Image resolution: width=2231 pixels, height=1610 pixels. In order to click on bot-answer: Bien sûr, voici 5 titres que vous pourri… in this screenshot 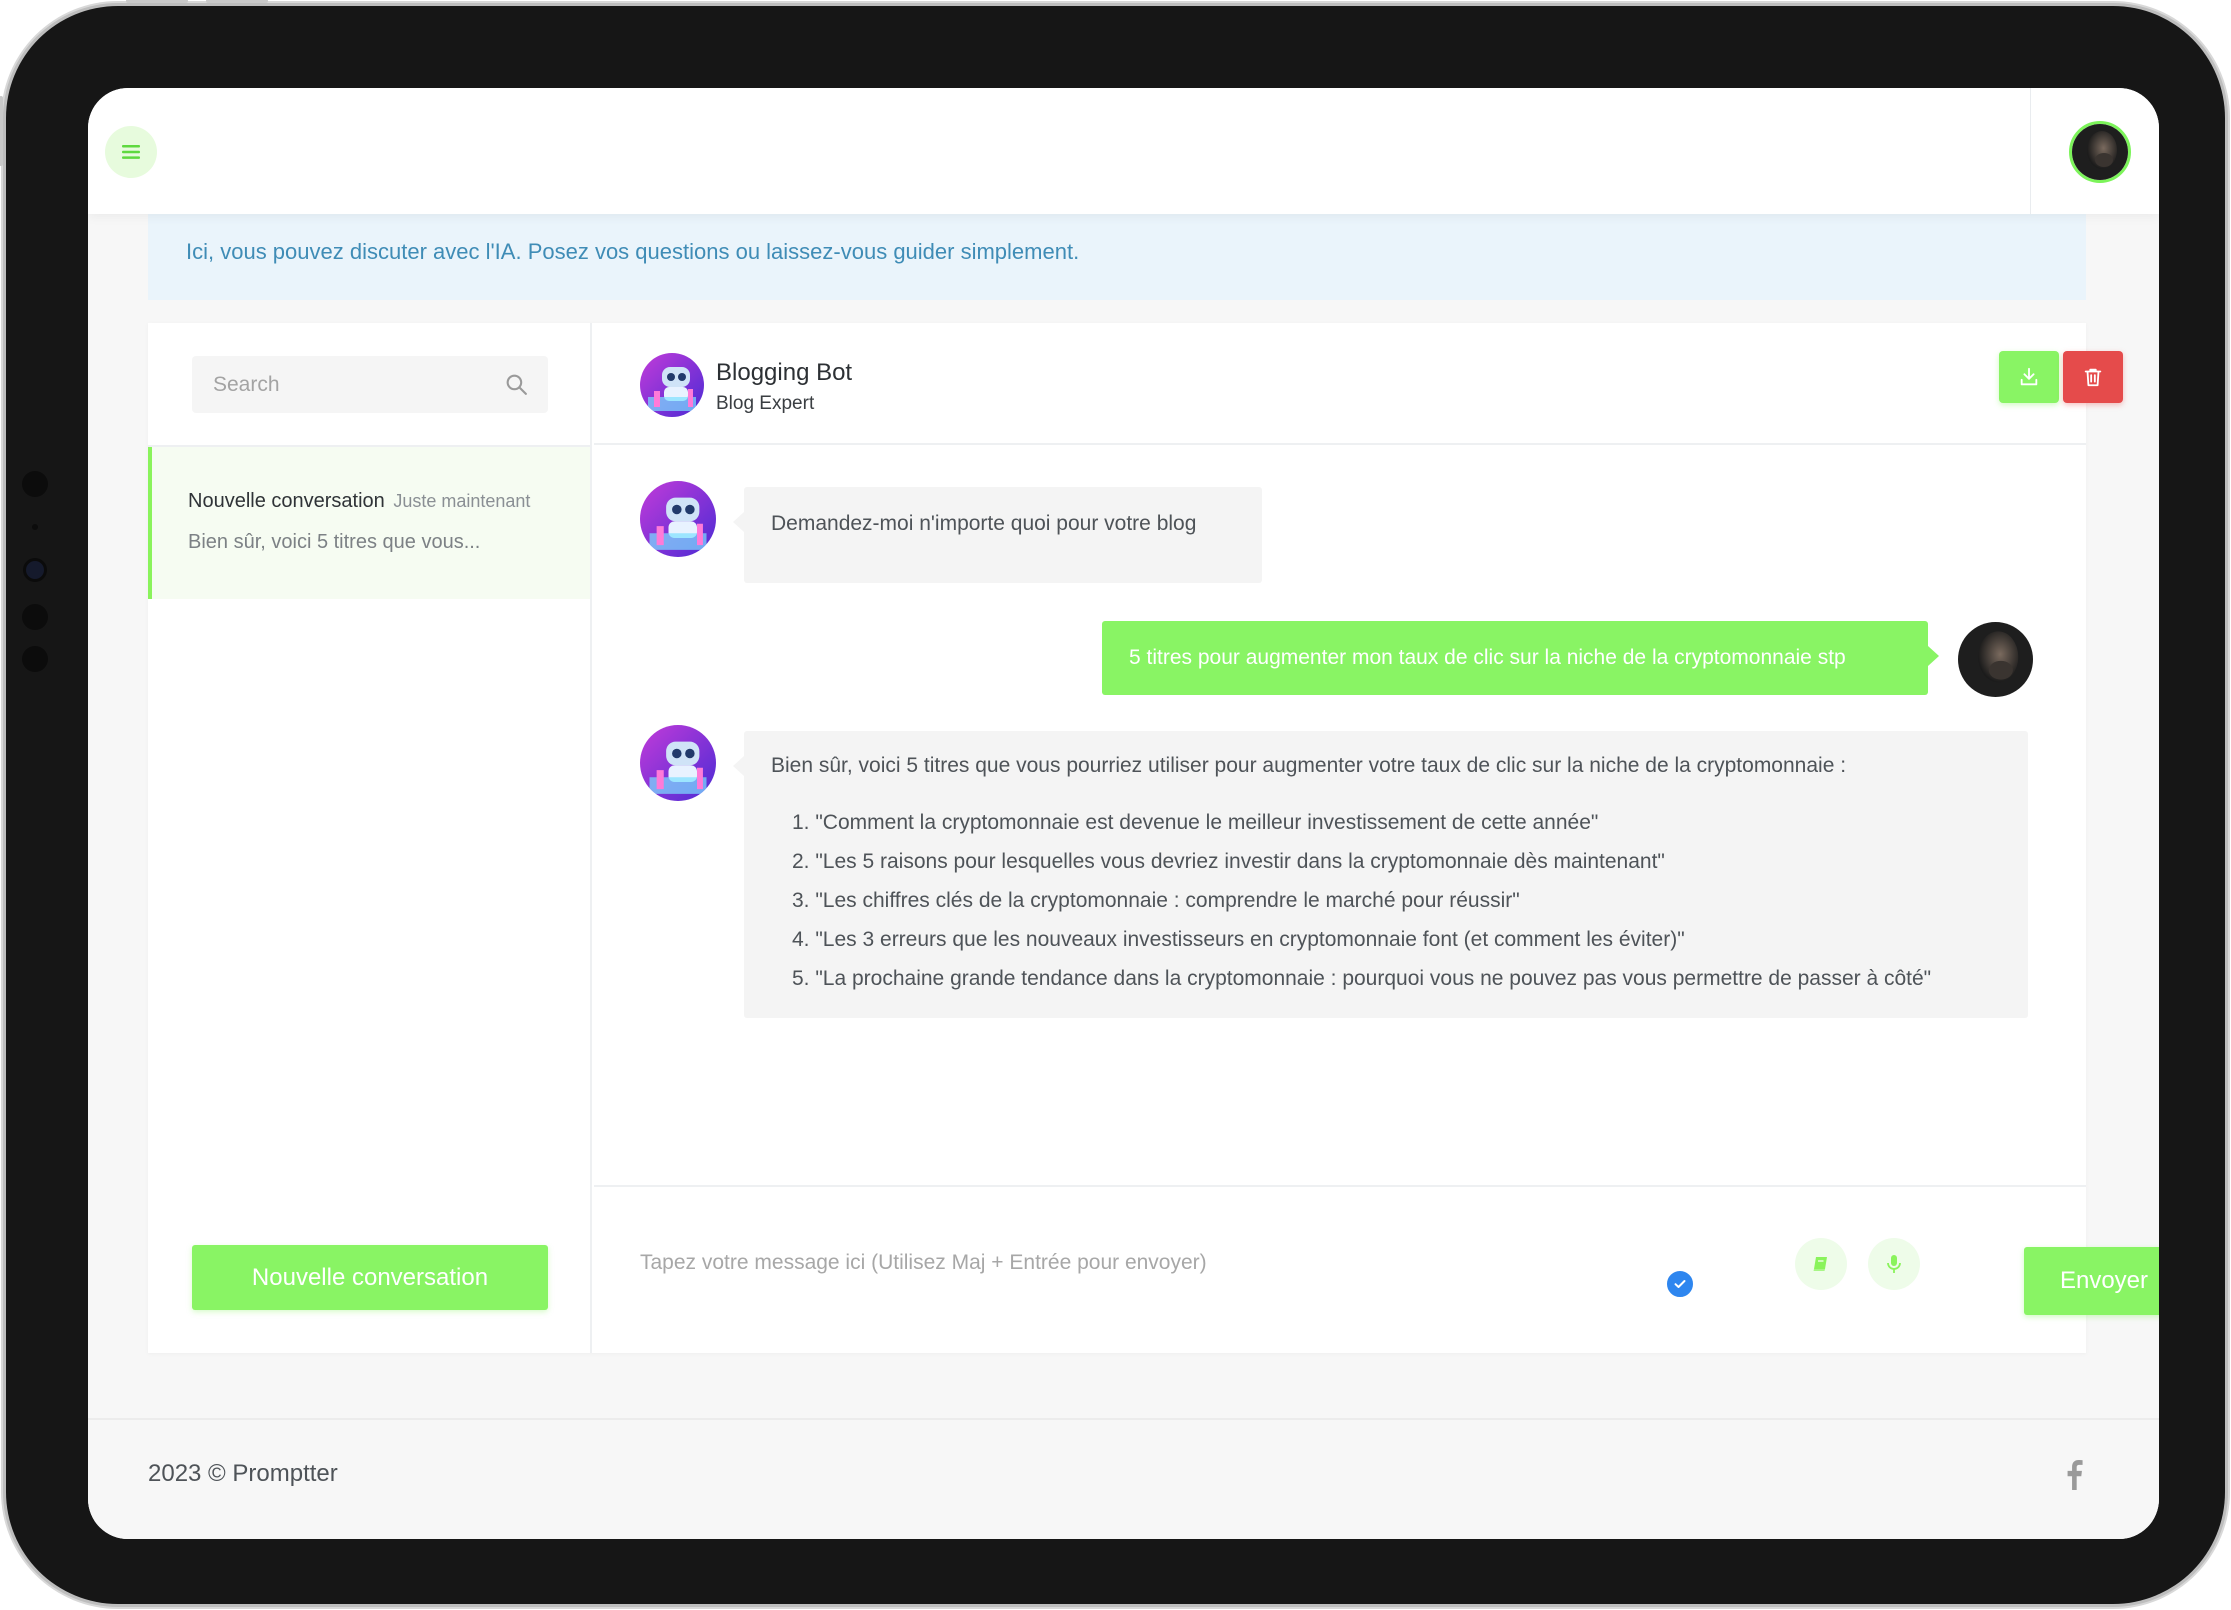, I will do `click(1380, 874)`.